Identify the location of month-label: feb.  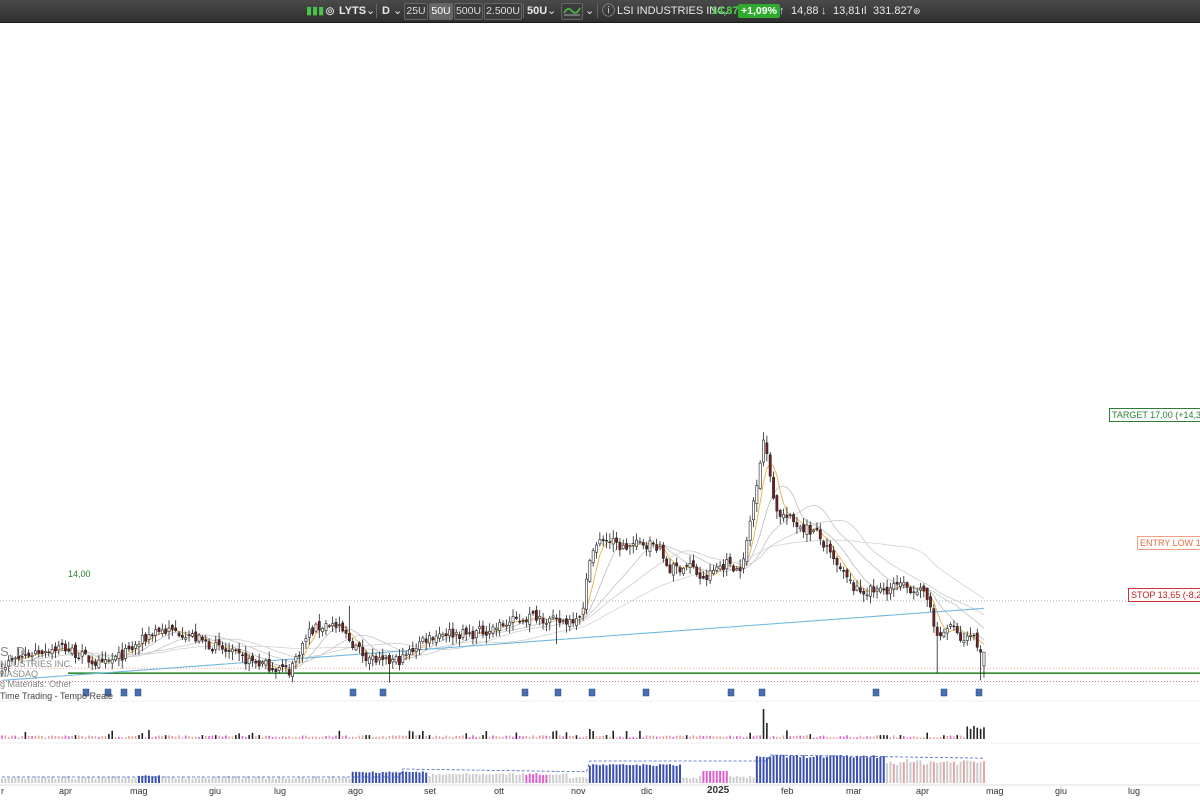
(787, 791).